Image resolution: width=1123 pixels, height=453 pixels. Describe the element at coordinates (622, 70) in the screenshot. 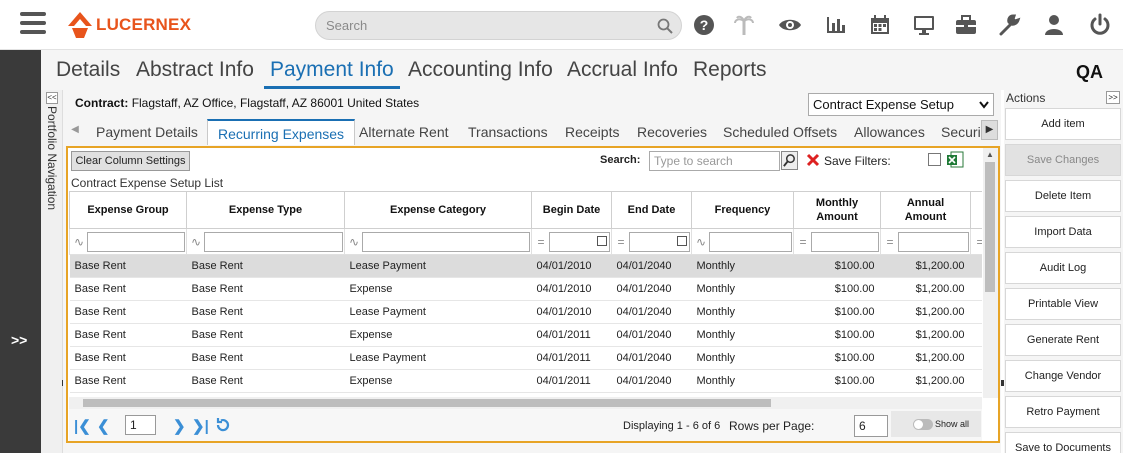

I see `tab-accrual-info: Accrual Info` at that location.